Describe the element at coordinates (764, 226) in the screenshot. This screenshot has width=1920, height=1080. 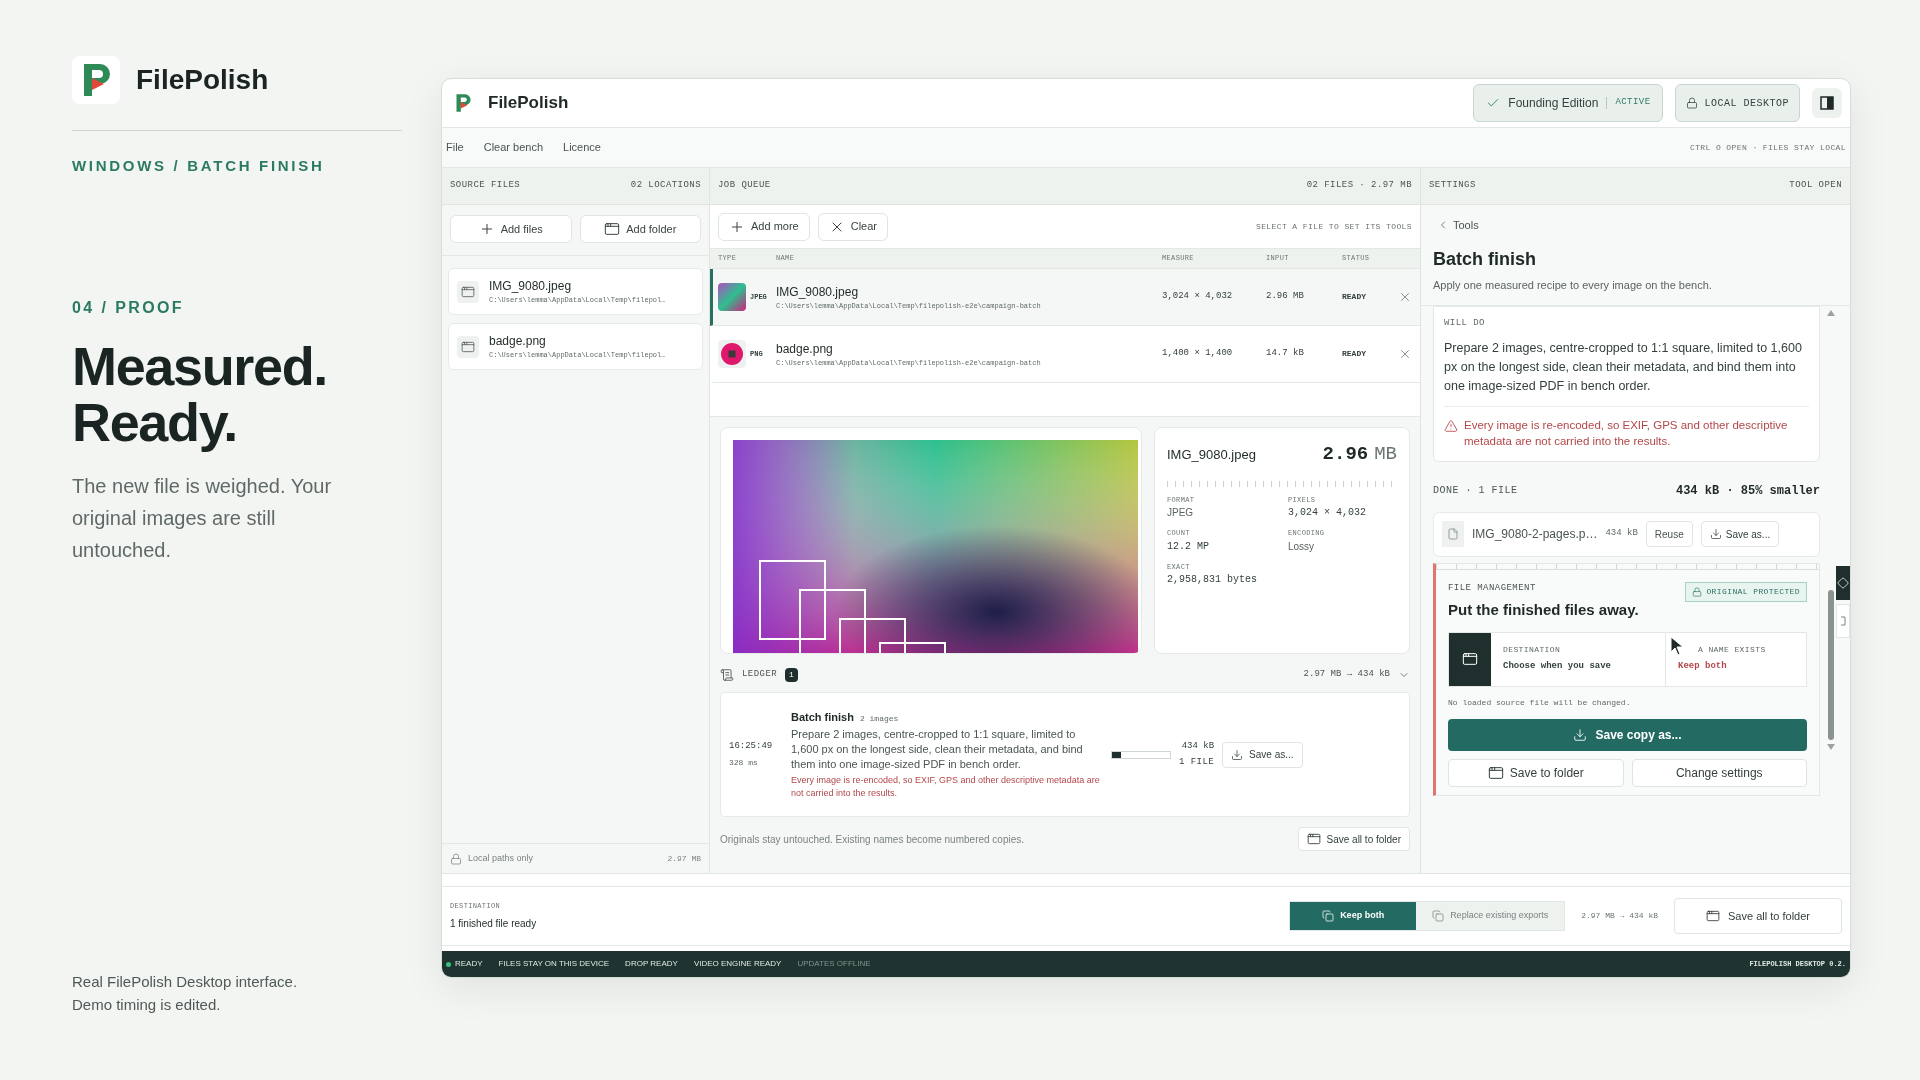
I see `toolbar-button: Add more` at that location.